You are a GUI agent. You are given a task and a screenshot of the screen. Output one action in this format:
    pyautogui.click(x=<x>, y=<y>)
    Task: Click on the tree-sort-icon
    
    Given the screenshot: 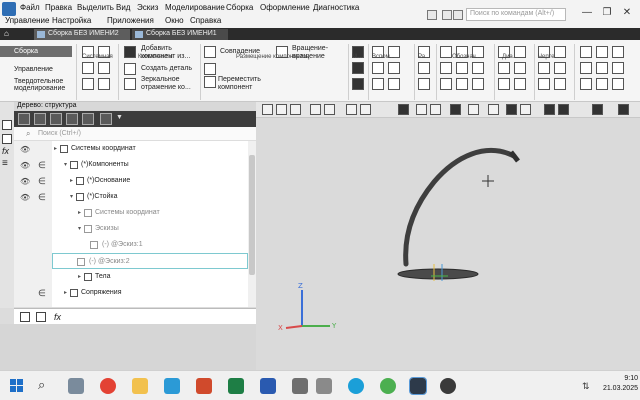 What is the action you would take?
    pyautogui.click(x=72, y=119)
    